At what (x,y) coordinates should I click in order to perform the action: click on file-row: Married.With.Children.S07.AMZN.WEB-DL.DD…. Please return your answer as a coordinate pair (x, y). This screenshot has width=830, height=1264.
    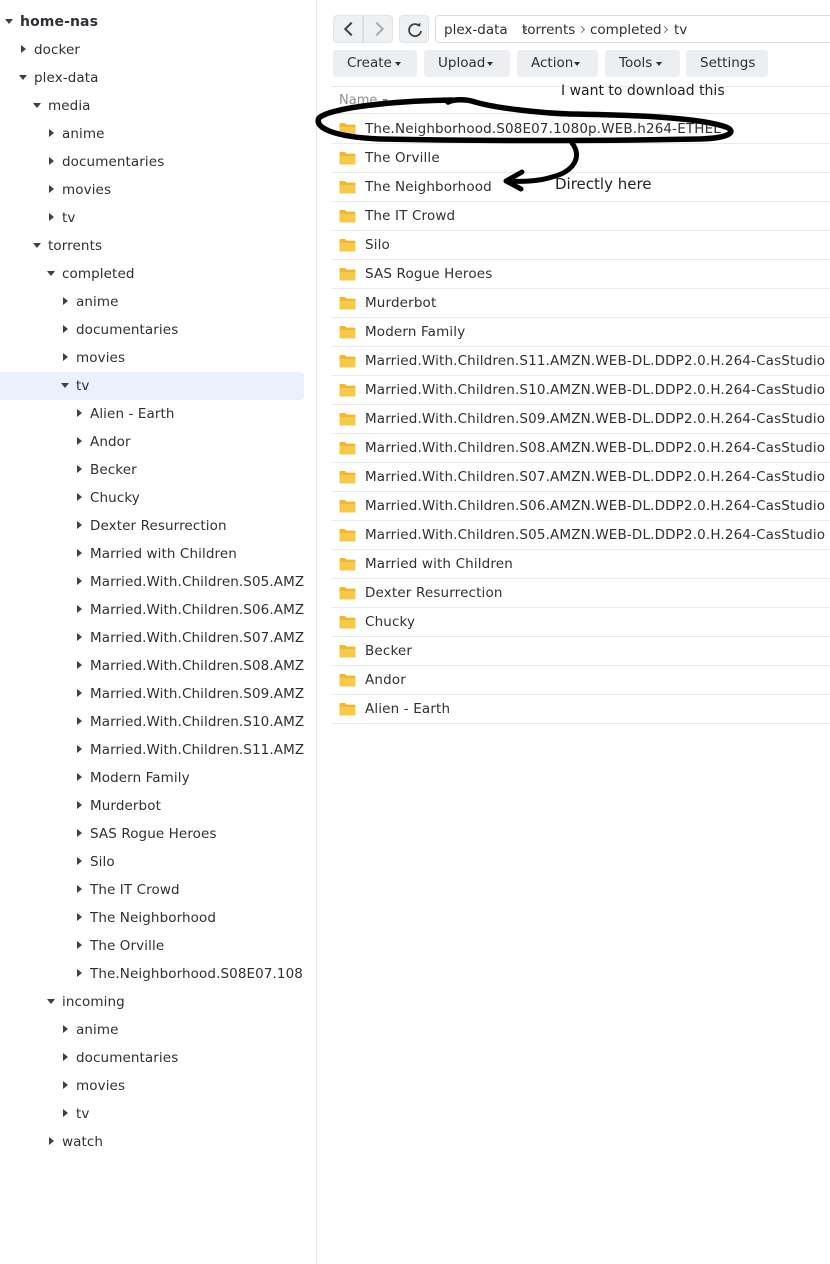
    Looking at the image, I should click on (580, 477).